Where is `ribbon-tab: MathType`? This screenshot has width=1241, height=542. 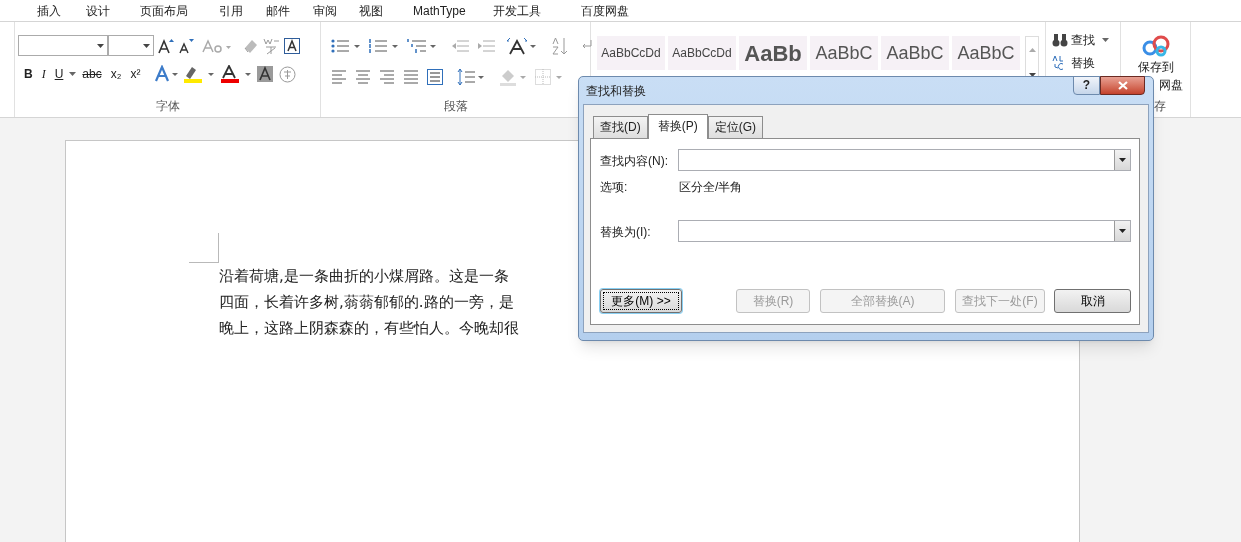
ribbon-tab: MathType is located at coordinates (439, 10).